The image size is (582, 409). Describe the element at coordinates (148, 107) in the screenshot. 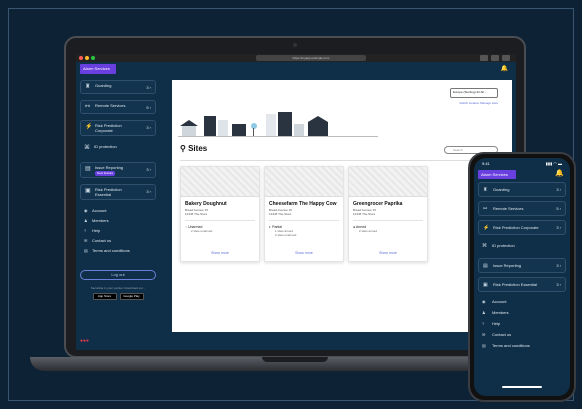

I see `sidebar-item-count: 5 ›` at that location.